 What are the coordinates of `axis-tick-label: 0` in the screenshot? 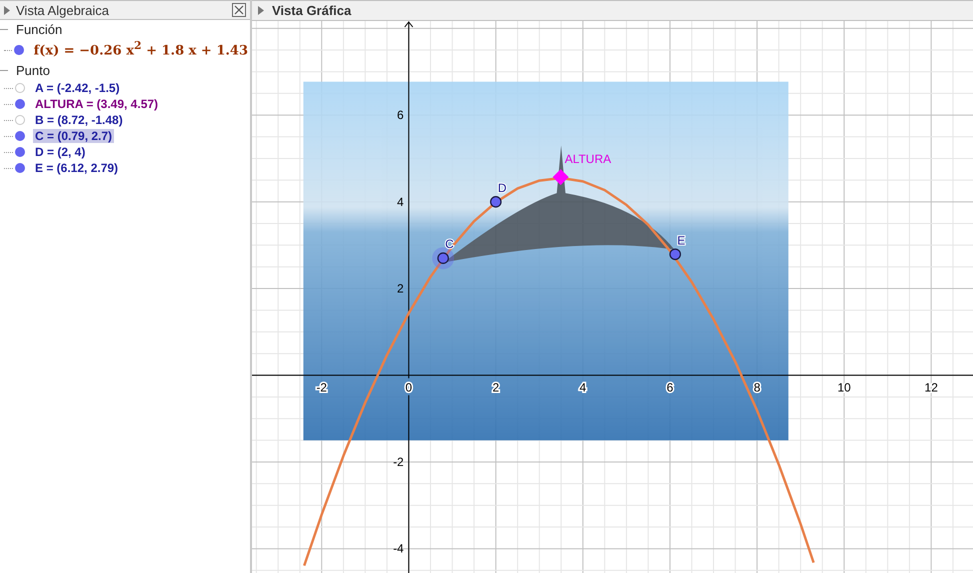 It's located at (408, 387).